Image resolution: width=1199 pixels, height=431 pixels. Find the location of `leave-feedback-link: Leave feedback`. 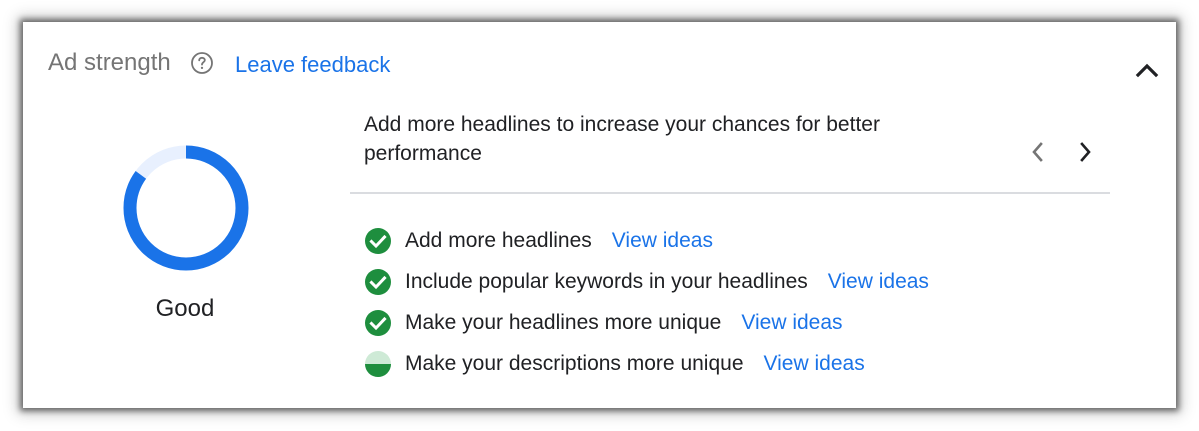

leave-feedback-link: Leave feedback is located at coordinates (312, 65).